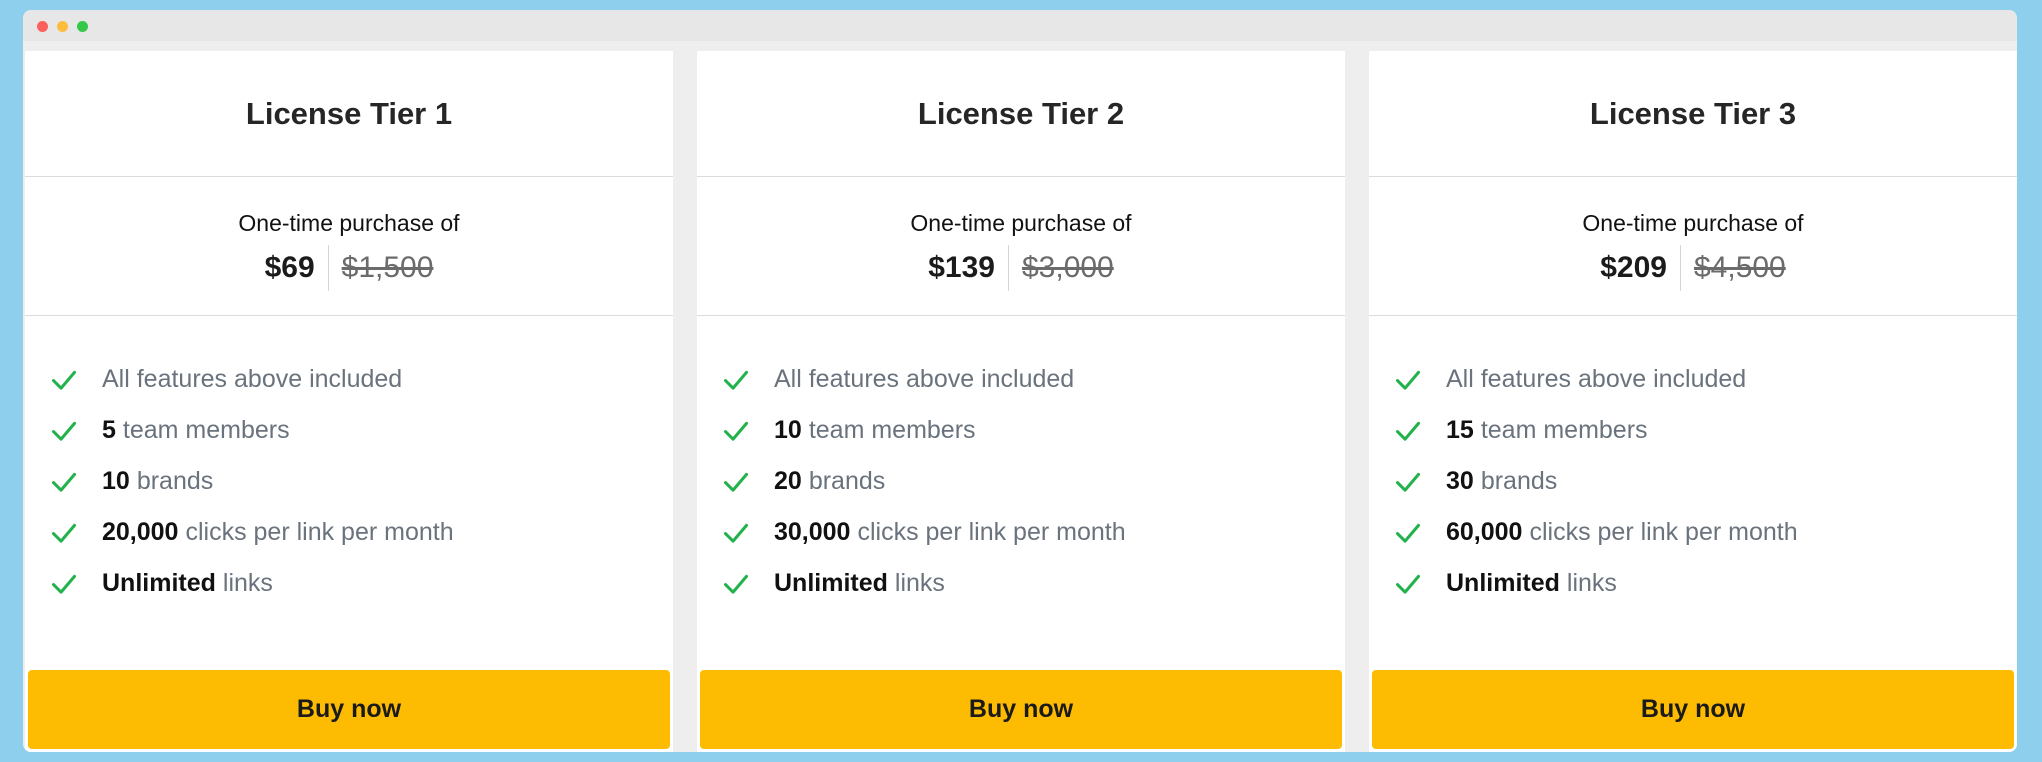  What do you see at coordinates (361, 430) in the screenshot?
I see `feature-item: 5 team members` at bounding box center [361, 430].